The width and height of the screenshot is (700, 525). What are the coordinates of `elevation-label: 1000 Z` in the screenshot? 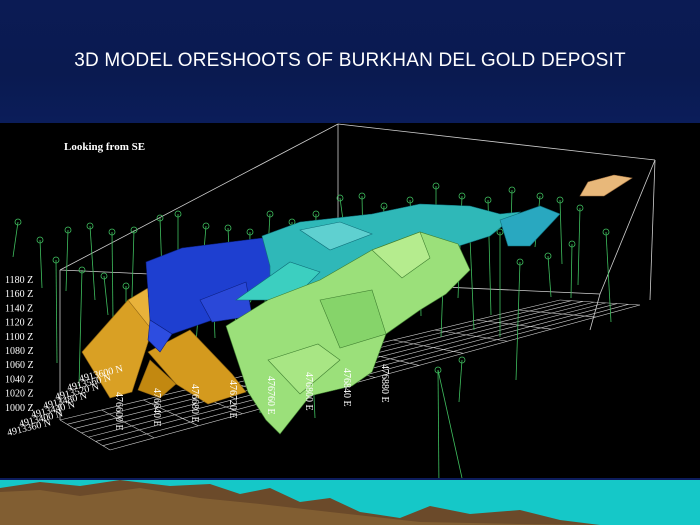 It's located at (19, 408).